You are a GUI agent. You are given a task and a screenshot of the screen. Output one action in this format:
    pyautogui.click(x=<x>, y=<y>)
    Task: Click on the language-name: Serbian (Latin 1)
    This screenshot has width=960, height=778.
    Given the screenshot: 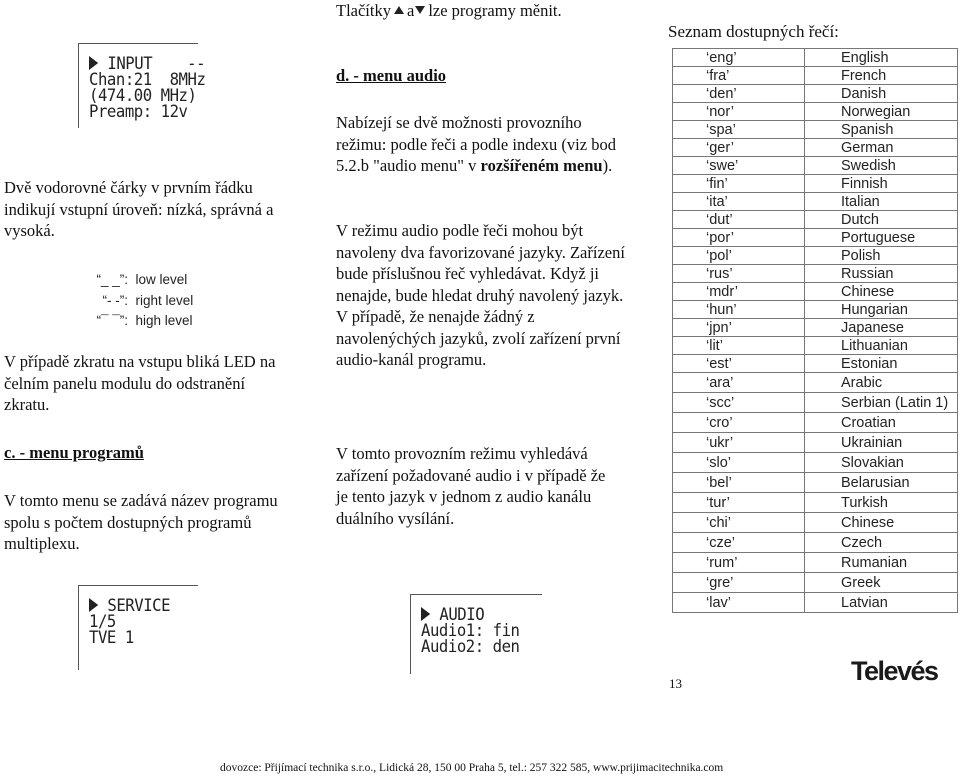 What is the action you would take?
    pyautogui.click(x=881, y=402)
    